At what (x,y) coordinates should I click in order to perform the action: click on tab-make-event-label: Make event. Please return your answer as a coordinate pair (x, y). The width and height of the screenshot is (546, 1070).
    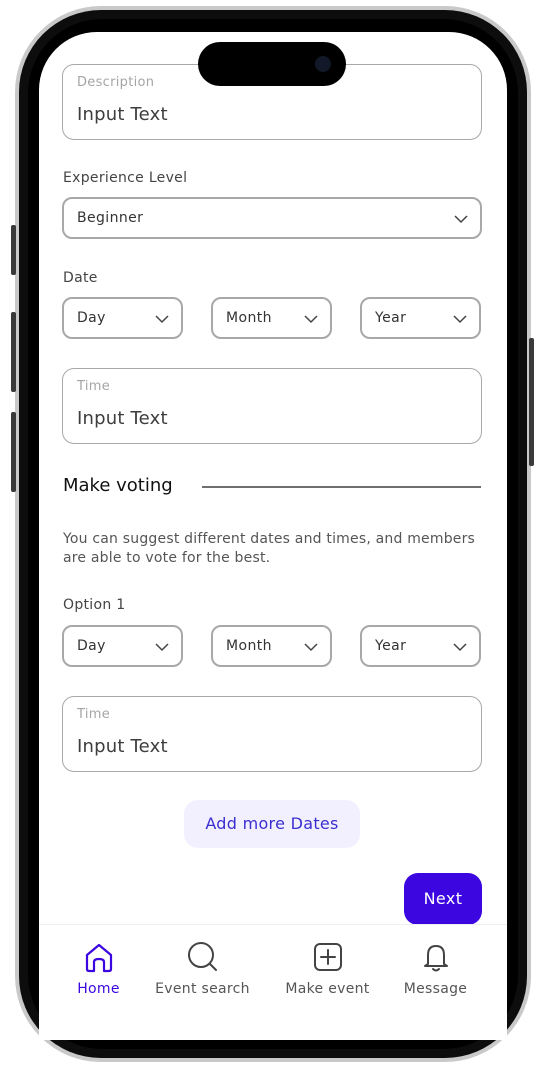
    Looking at the image, I should click on (327, 989).